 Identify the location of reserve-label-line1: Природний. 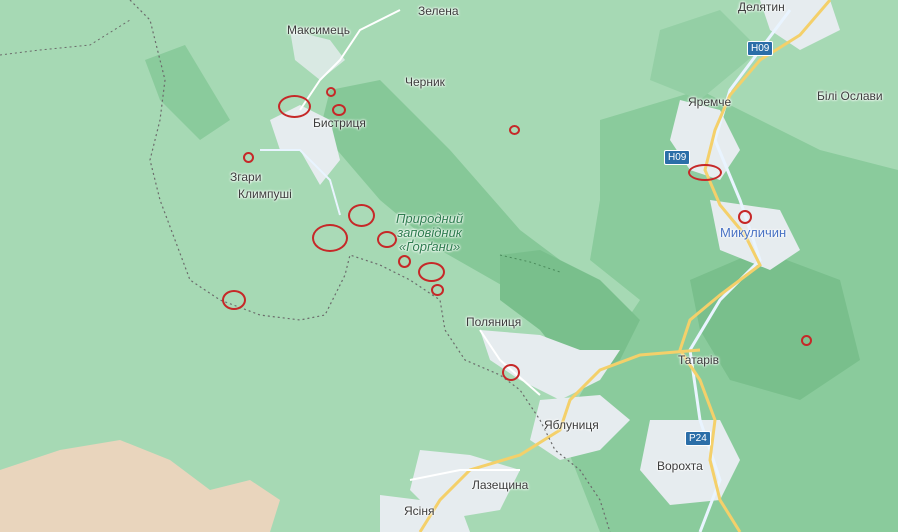
(430, 218).